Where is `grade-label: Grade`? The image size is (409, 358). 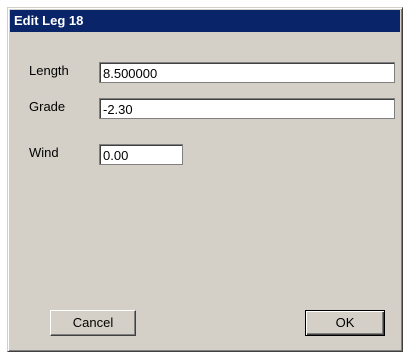 grade-label: Grade is located at coordinates (47, 106).